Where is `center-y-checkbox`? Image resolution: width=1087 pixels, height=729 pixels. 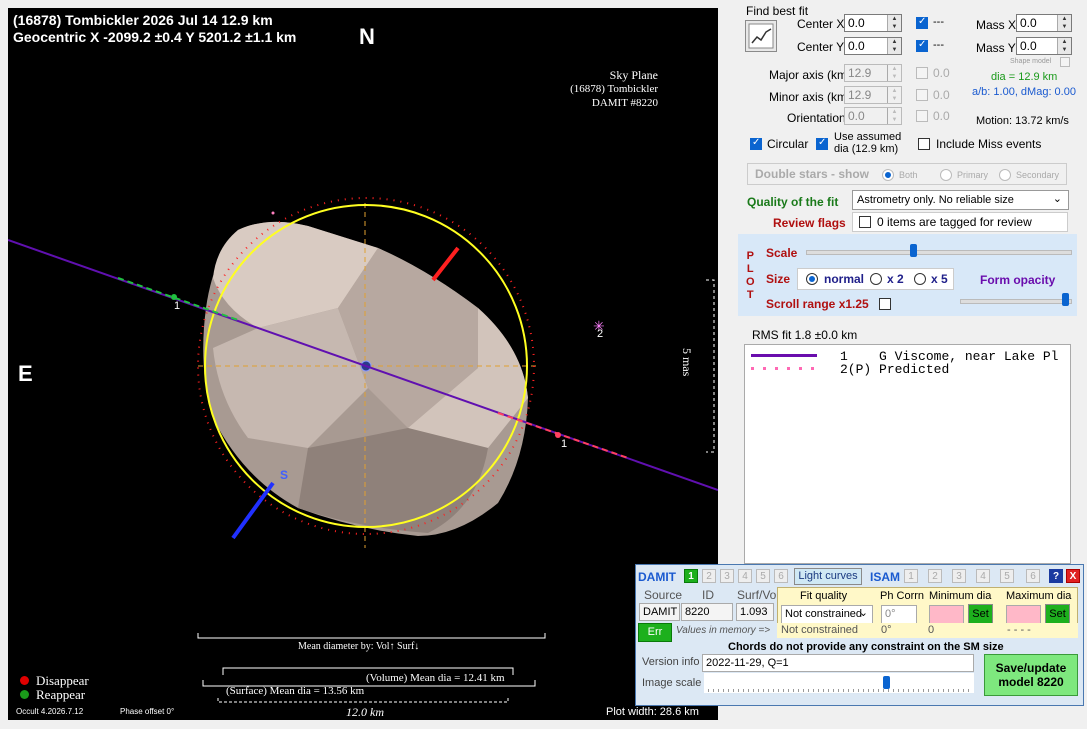
center-y-checkbox is located at coordinates (922, 45).